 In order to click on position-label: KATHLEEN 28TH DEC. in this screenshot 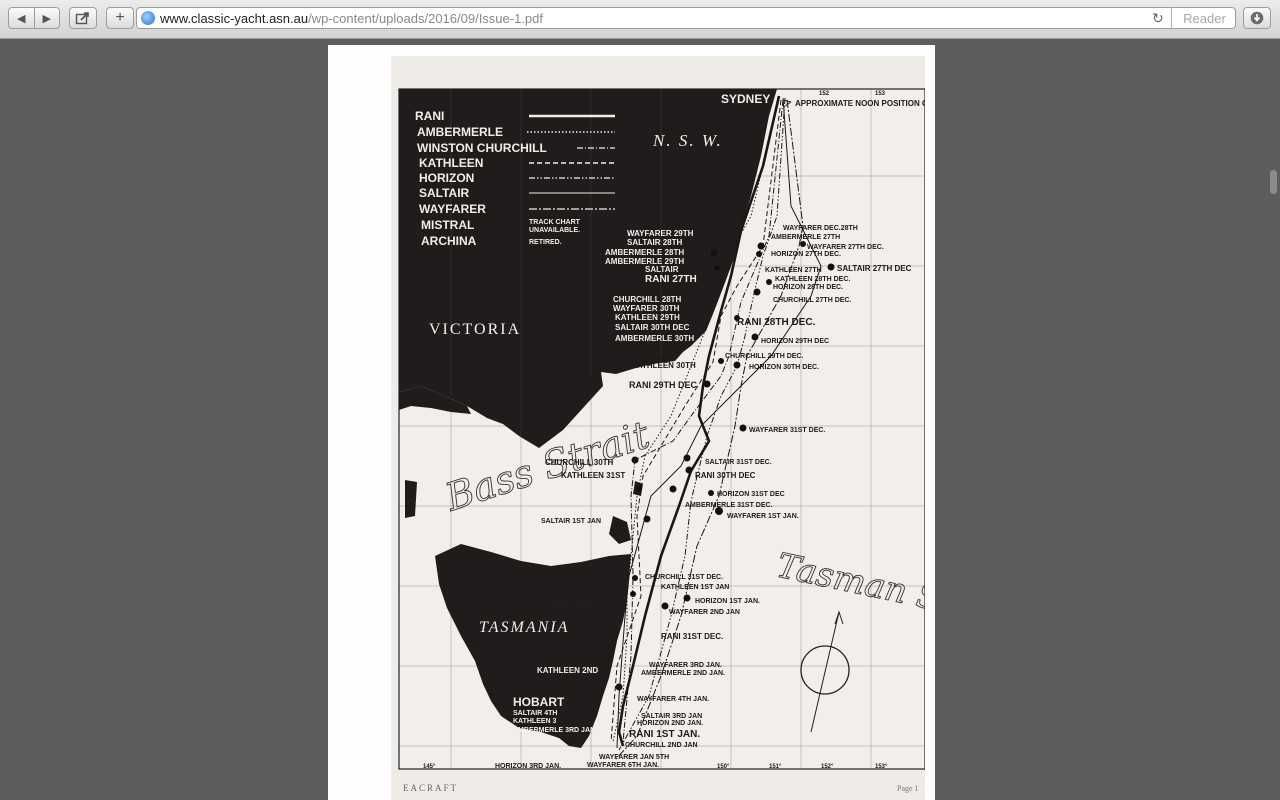, I will do `click(812, 279)`.